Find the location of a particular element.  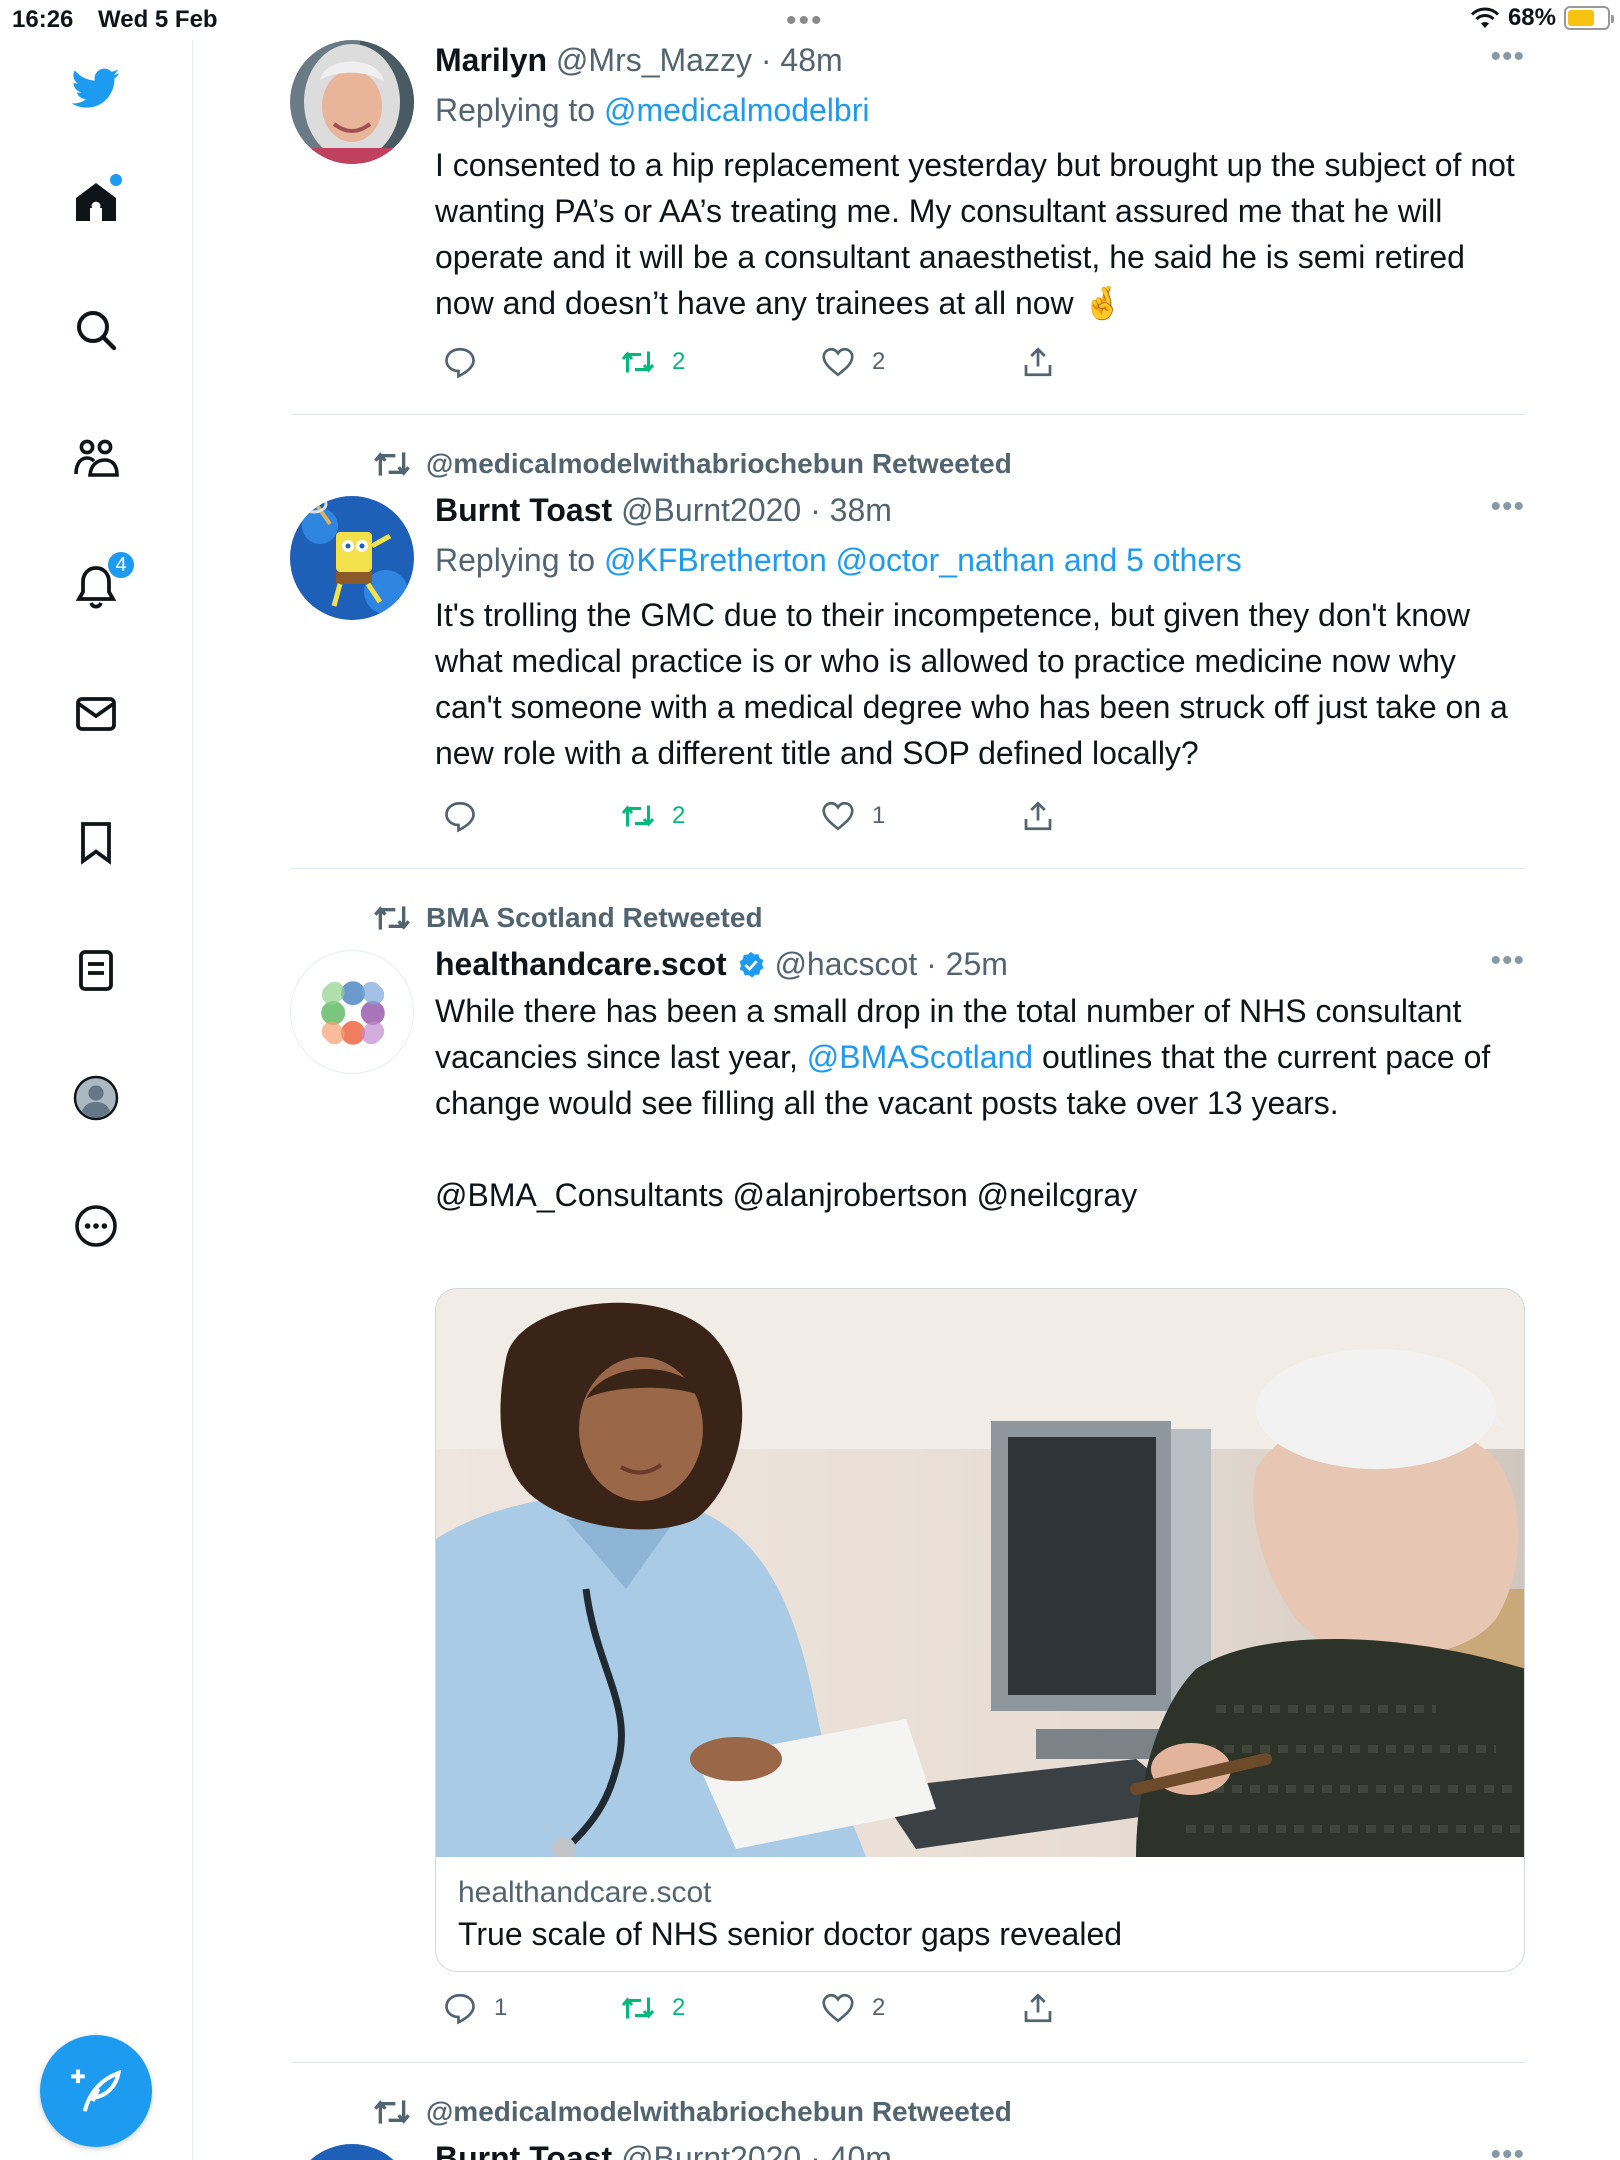

reply-count: 1 is located at coordinates (501, 2007).